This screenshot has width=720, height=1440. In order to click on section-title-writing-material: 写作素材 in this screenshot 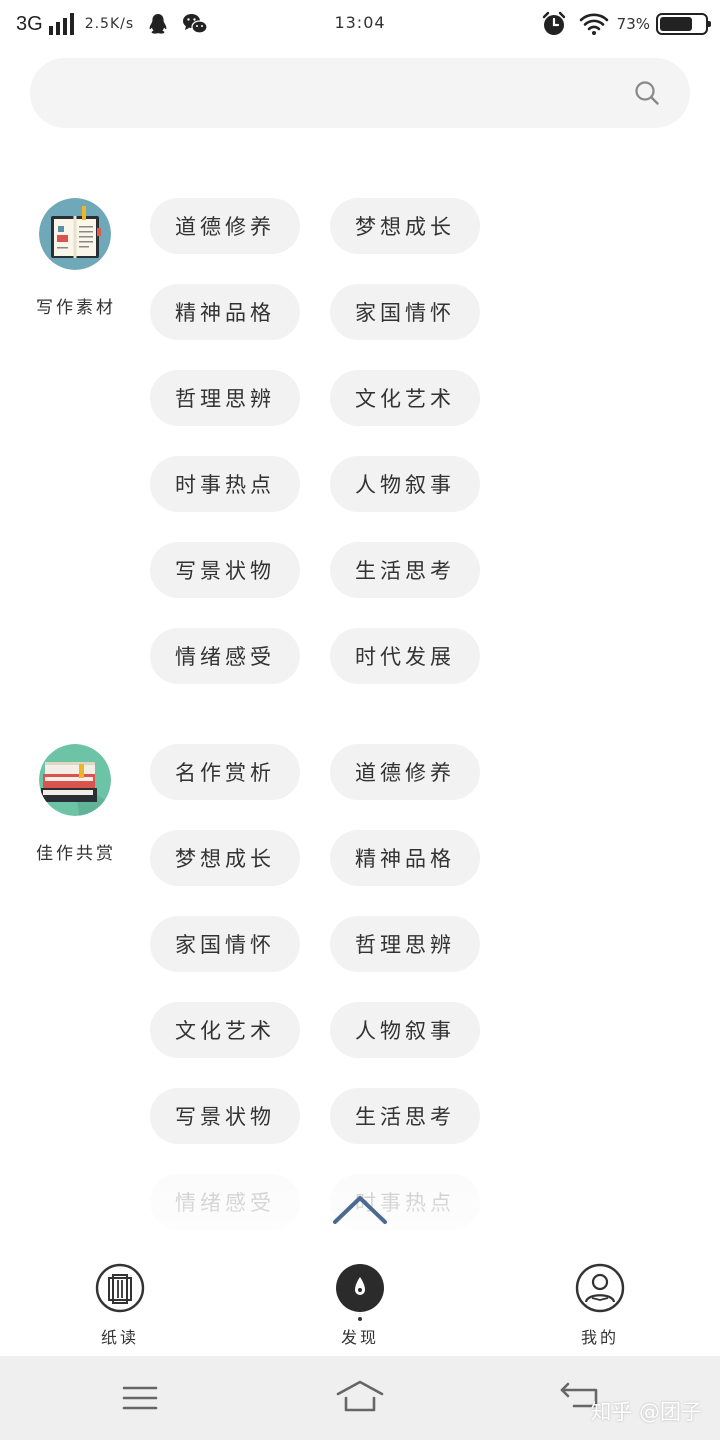, I will do `click(76, 308)`.